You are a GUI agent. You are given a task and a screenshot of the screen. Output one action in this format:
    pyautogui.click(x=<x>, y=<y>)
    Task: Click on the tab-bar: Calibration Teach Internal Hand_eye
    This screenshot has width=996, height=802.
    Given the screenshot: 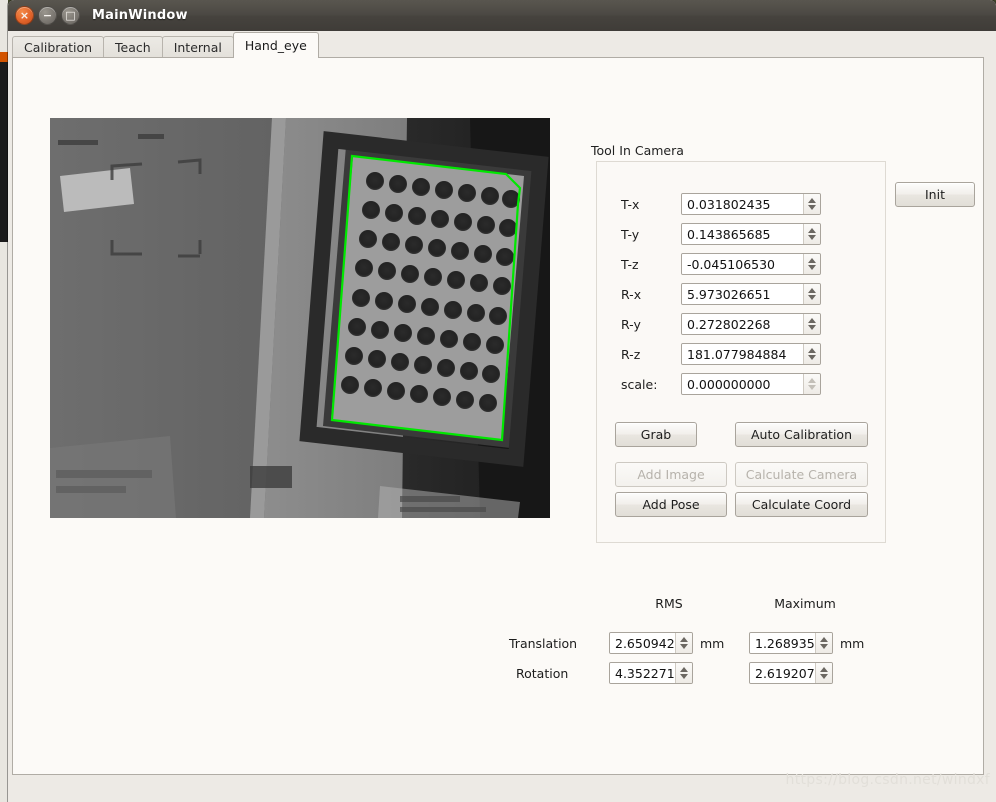 What is the action you would take?
    pyautogui.click(x=165, y=45)
    